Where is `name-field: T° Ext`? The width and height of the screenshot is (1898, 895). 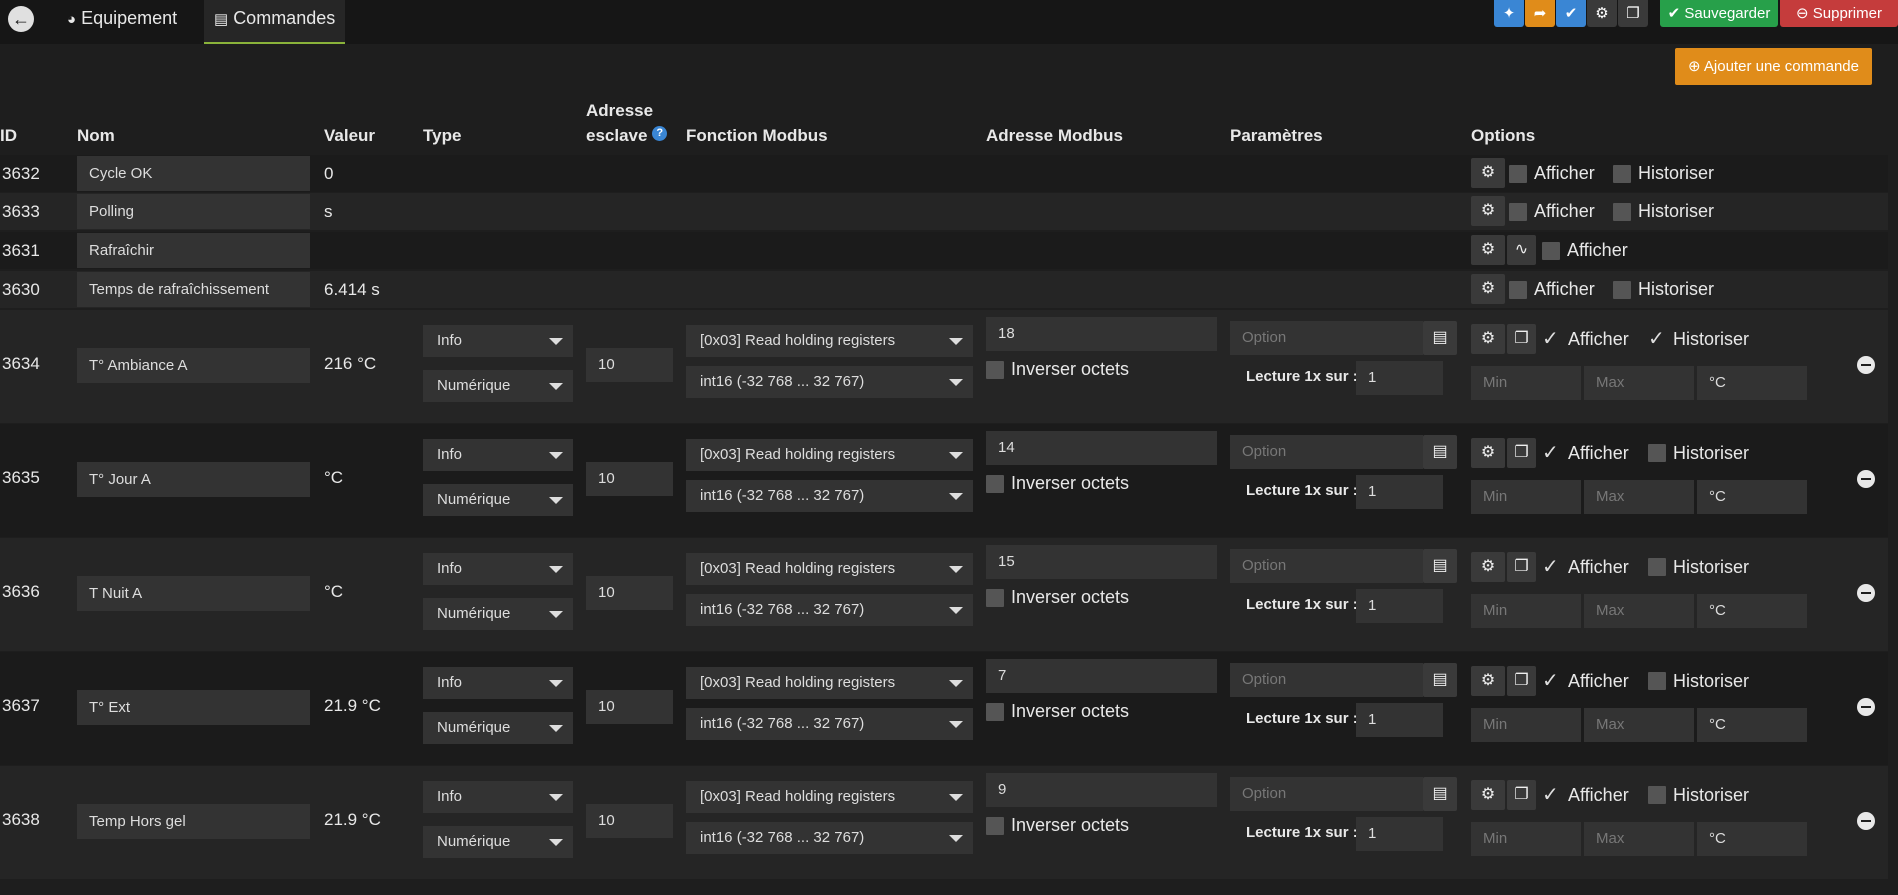 name-field: T° Ext is located at coordinates (193, 707).